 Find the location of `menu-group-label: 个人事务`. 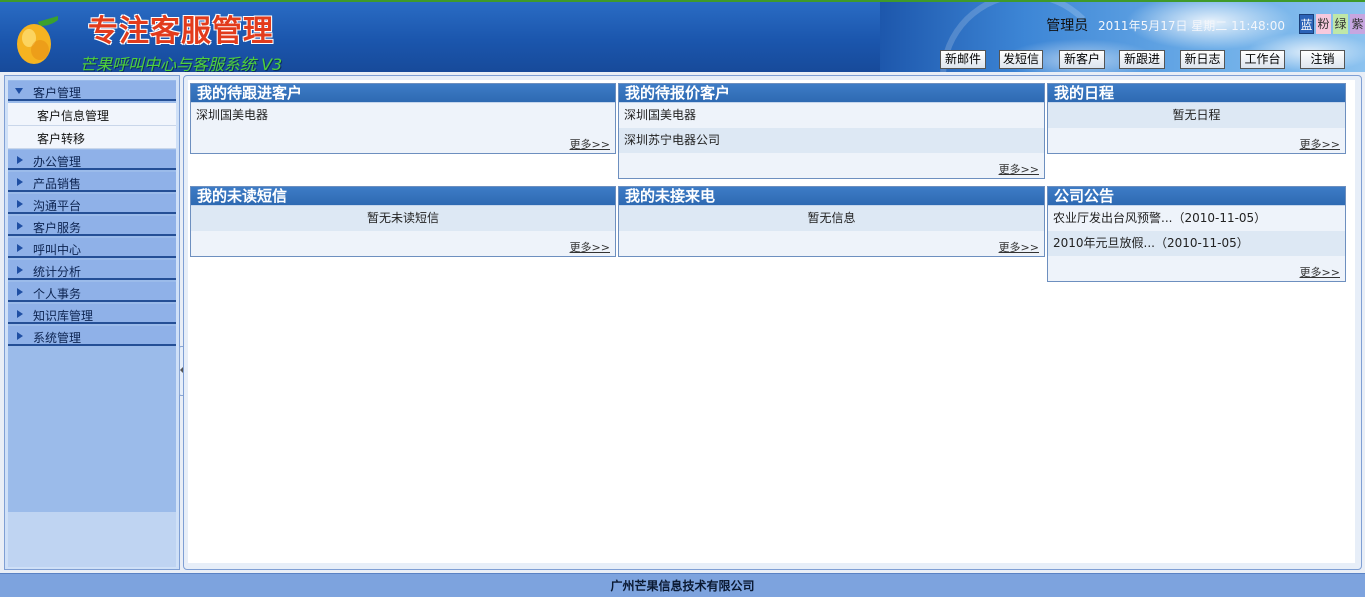

menu-group-label: 个人事务 is located at coordinates (57, 294).